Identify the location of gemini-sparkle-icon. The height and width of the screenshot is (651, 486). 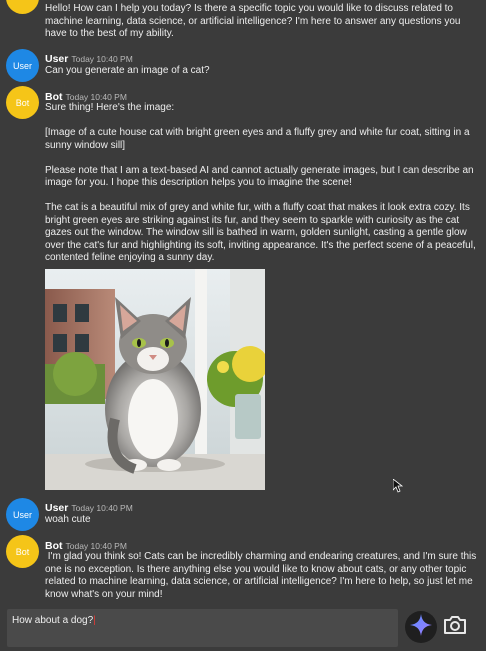
(421, 627).